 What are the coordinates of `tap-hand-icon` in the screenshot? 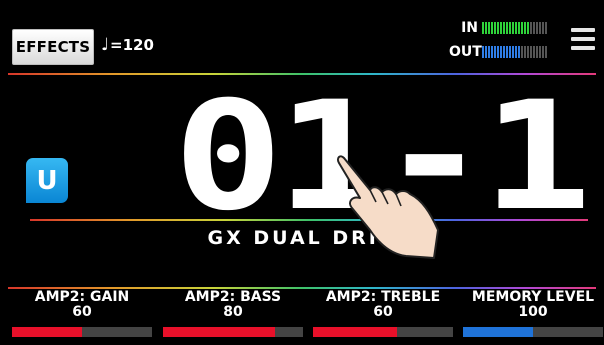 It's located at (387, 207).